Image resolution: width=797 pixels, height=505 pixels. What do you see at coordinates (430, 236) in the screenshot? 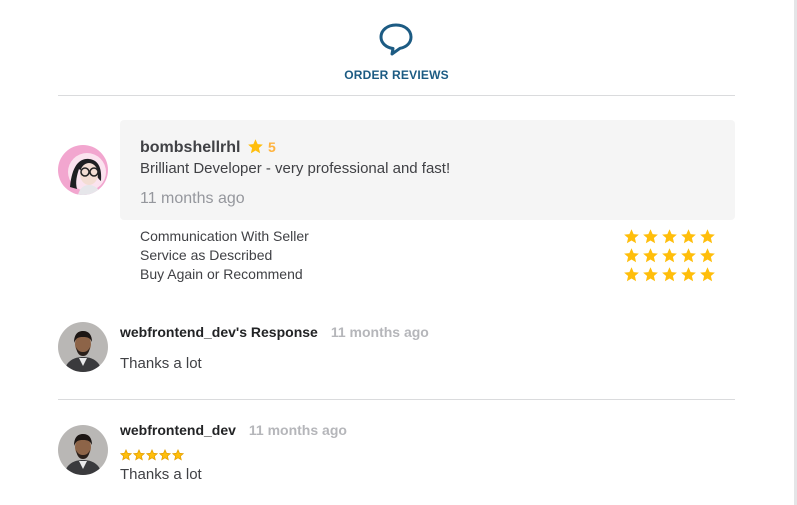
I see `breakdown-row: Communication With Seller` at bounding box center [430, 236].